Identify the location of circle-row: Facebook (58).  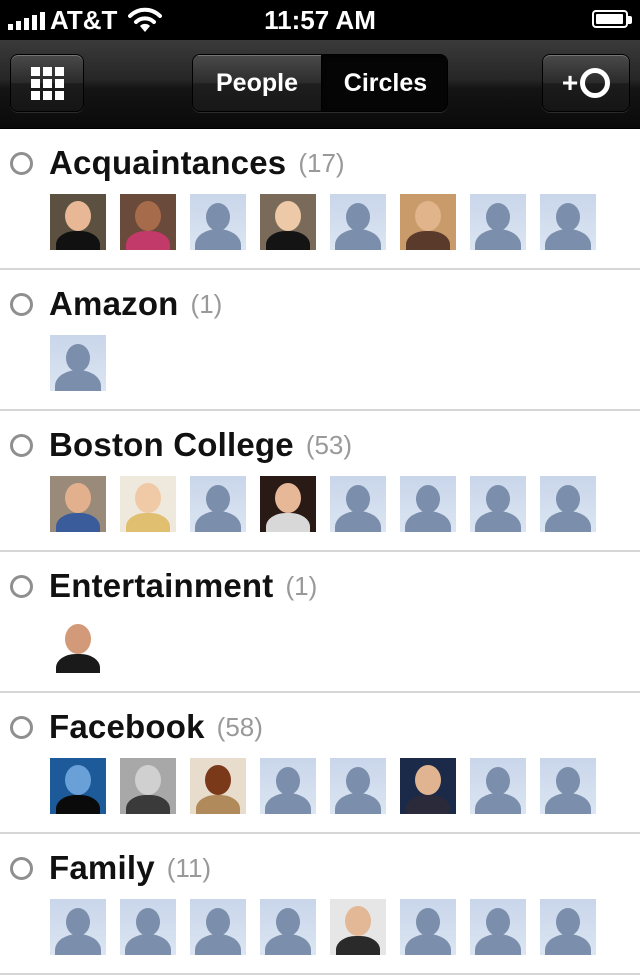
(320, 763).